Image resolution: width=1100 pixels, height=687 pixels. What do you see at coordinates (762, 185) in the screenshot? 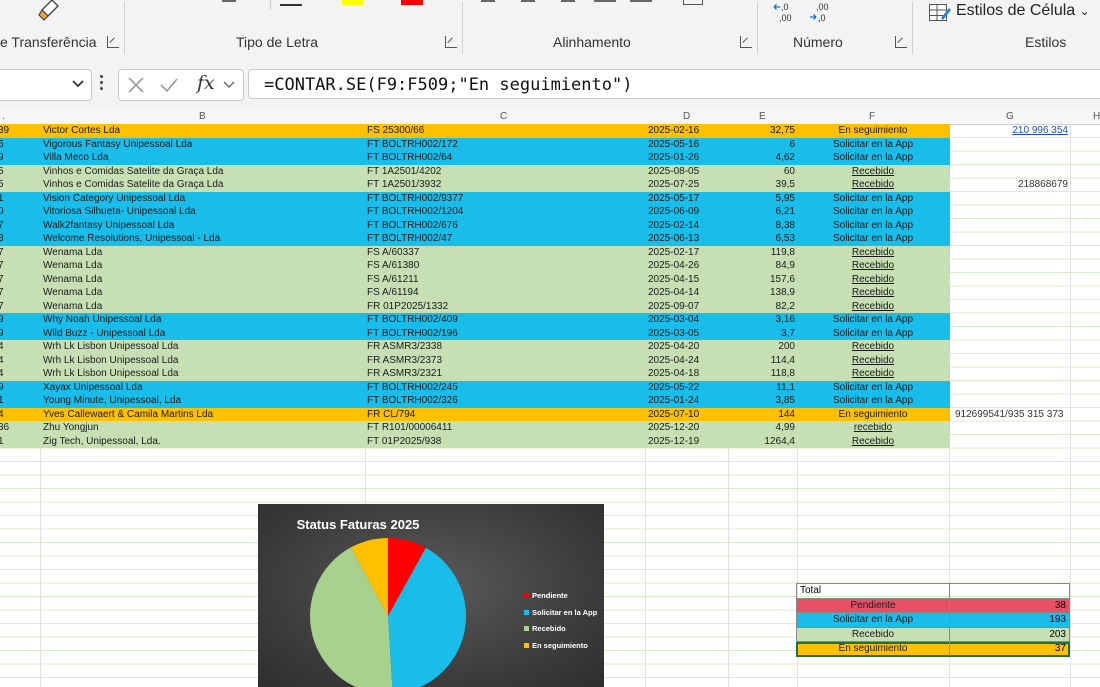
I see `cell-e: 39,5` at bounding box center [762, 185].